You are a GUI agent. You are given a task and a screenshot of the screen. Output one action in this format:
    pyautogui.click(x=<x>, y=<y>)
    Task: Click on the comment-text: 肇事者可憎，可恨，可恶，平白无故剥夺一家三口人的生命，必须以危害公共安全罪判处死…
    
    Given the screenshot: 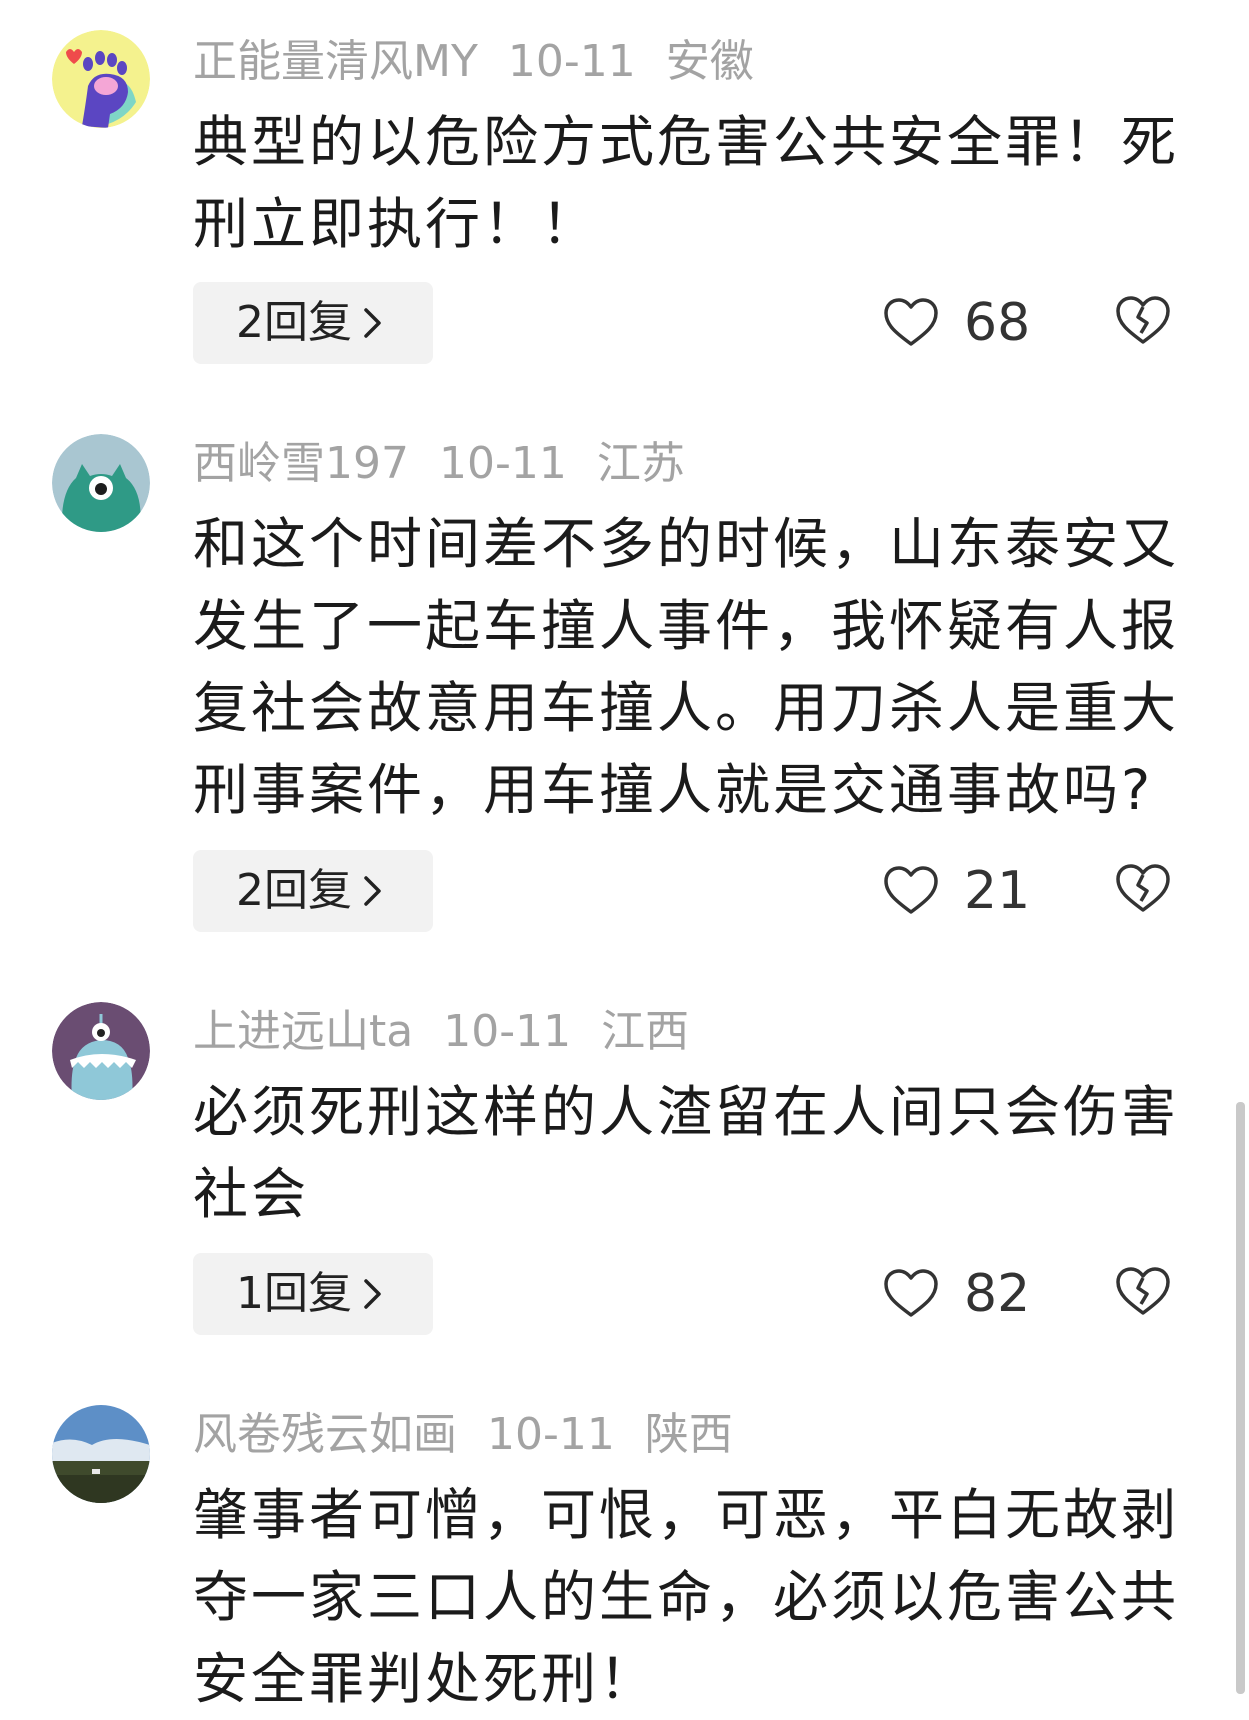 What is the action you would take?
    pyautogui.click(x=686, y=1597)
    